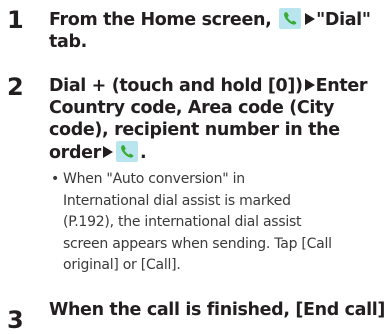  Describe the element at coordinates (216, 152) in the screenshot. I see `step-line: order .` at that location.